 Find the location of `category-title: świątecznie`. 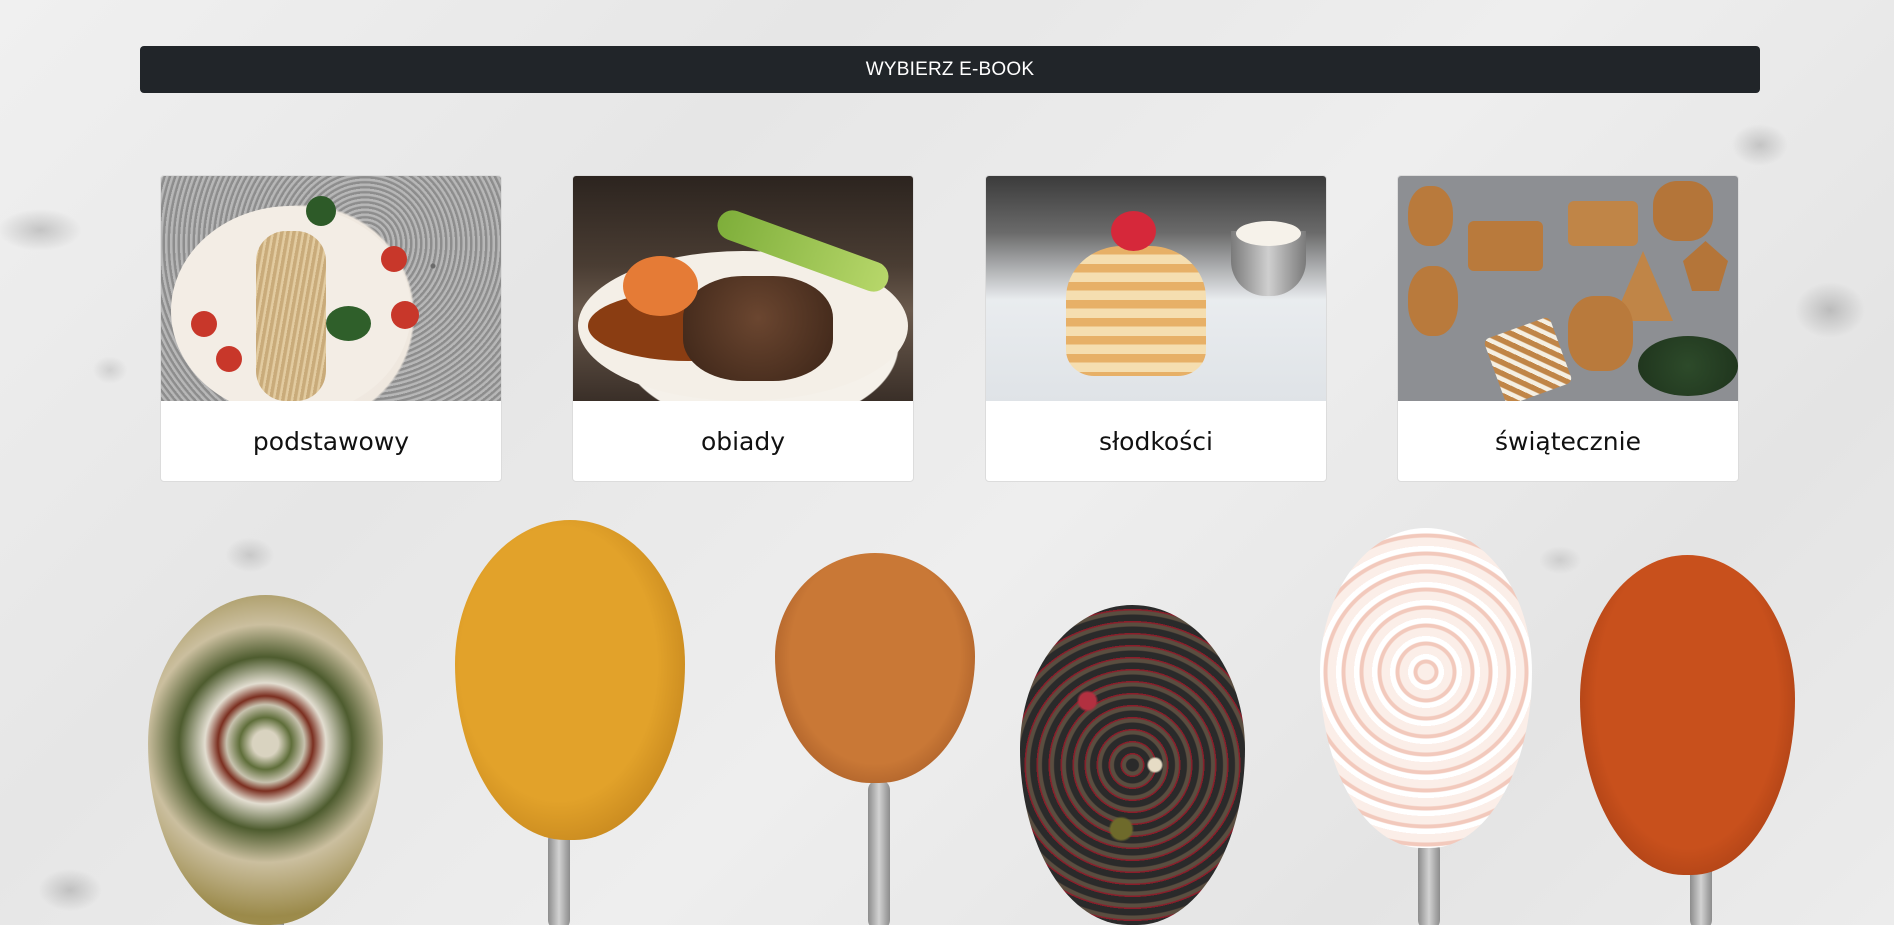

category-title: świątecznie is located at coordinates (1568, 441).